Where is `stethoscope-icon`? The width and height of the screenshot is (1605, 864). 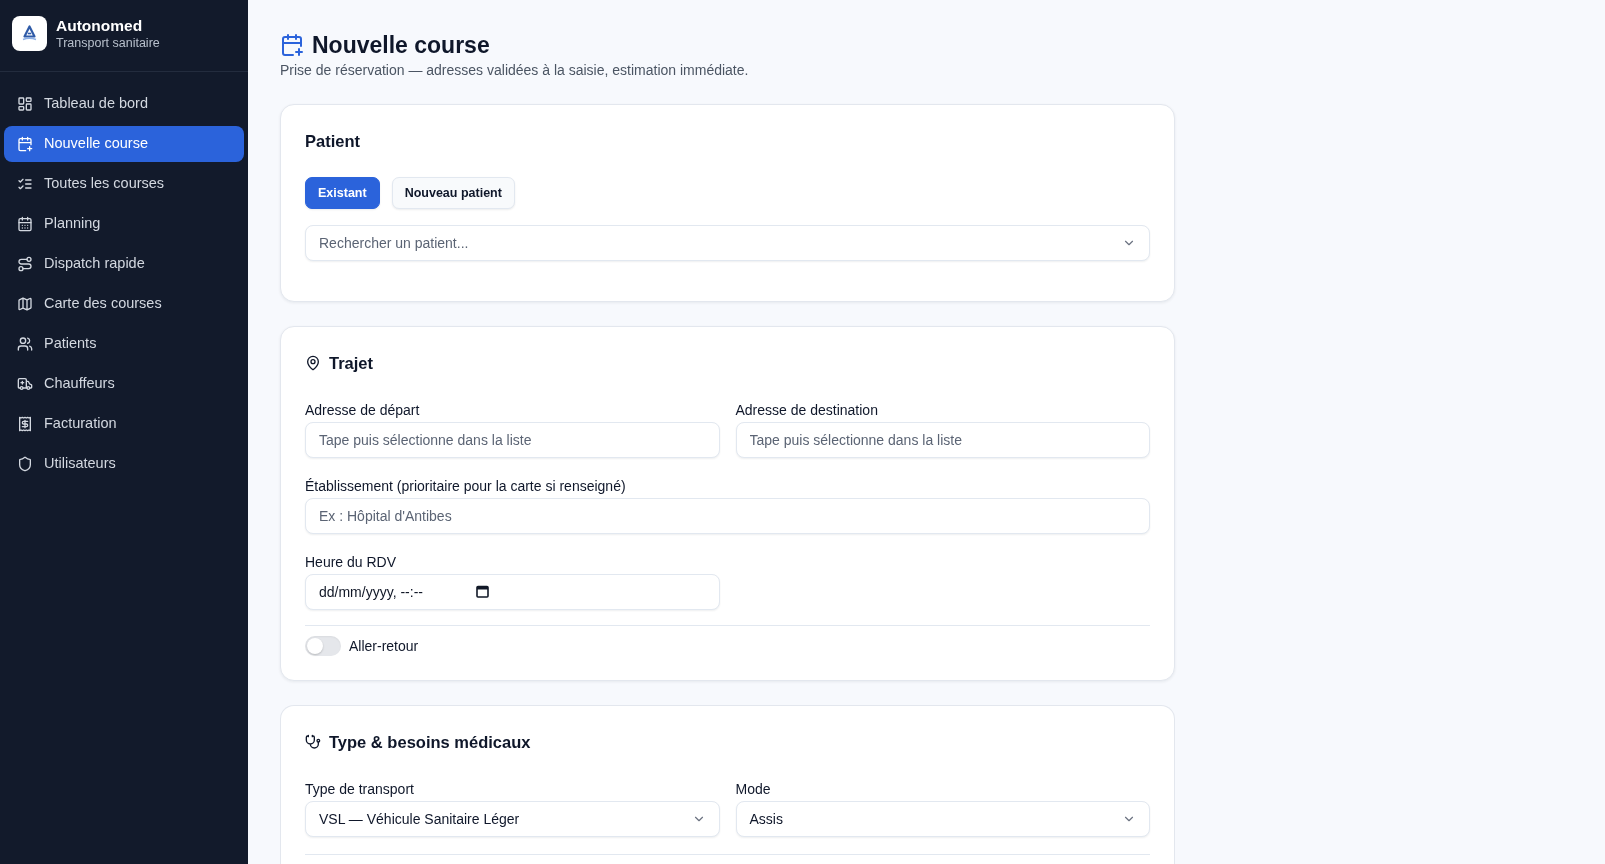 stethoscope-icon is located at coordinates (313, 742).